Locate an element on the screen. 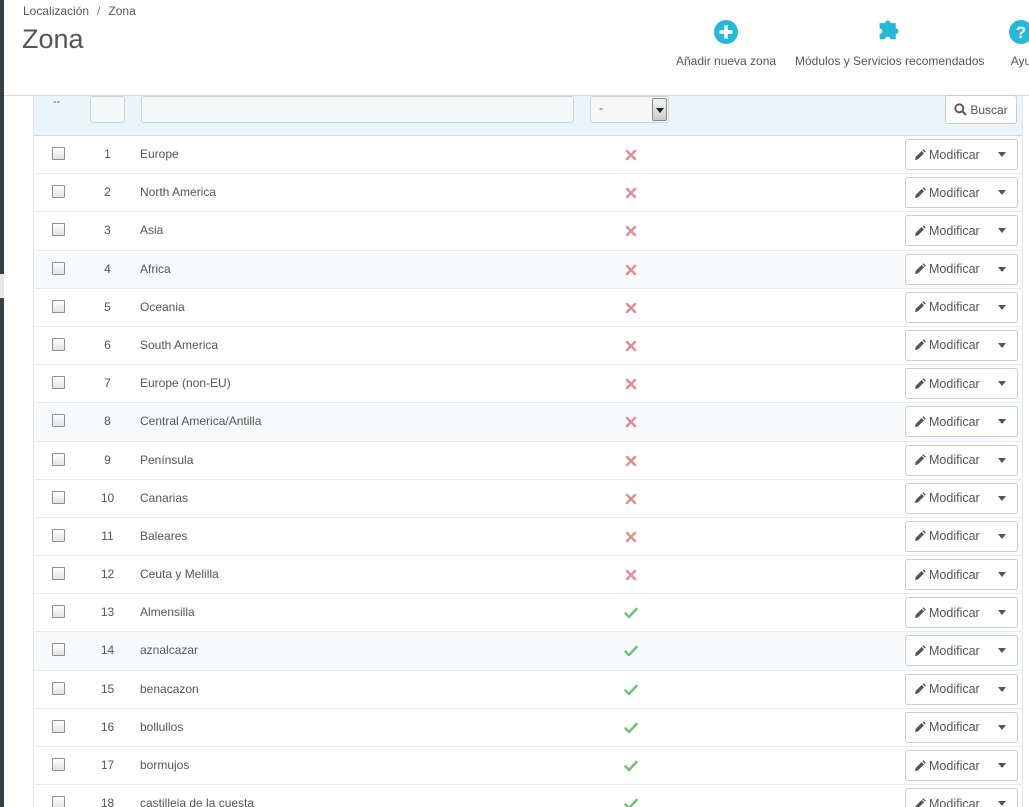 The width and height of the screenshot is (1029, 807). help-button: ? Ayu is located at coordinates (1018, 43).